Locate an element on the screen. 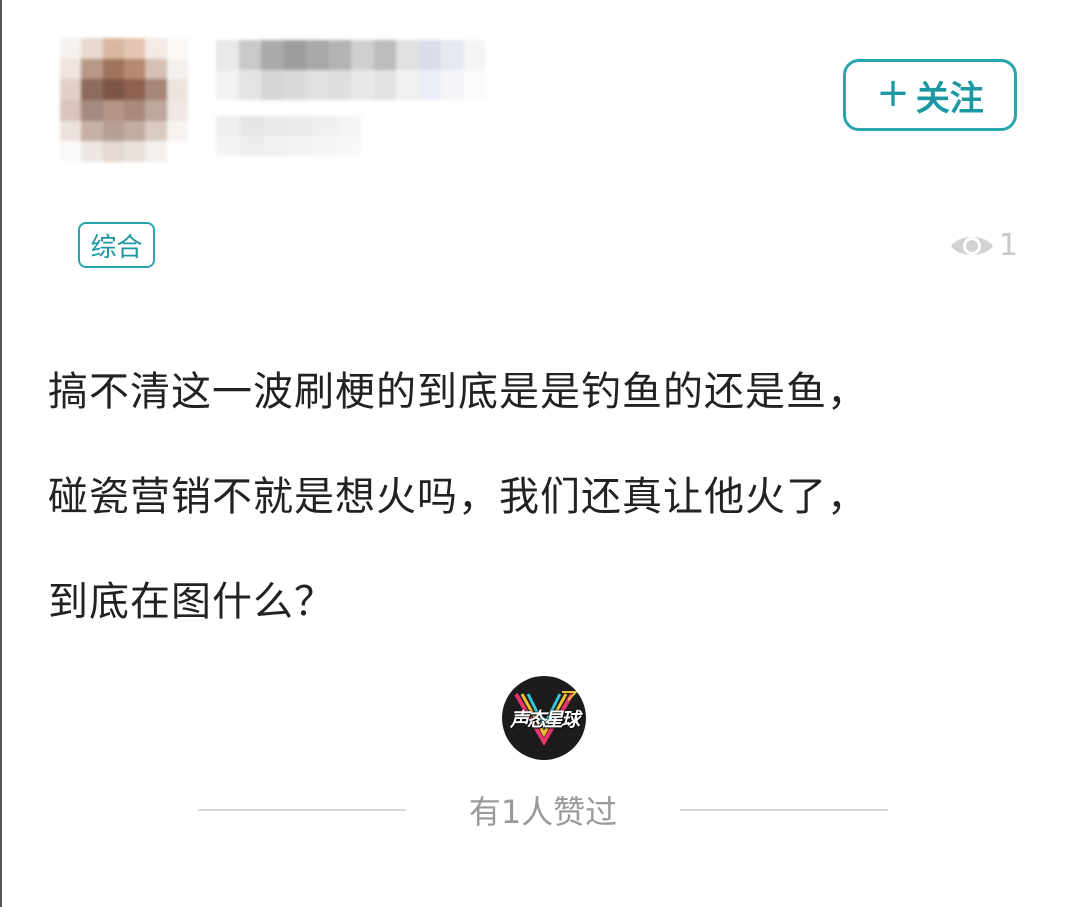 This screenshot has height=907, width=1080. follow-button: + 关注 is located at coordinates (930, 95).